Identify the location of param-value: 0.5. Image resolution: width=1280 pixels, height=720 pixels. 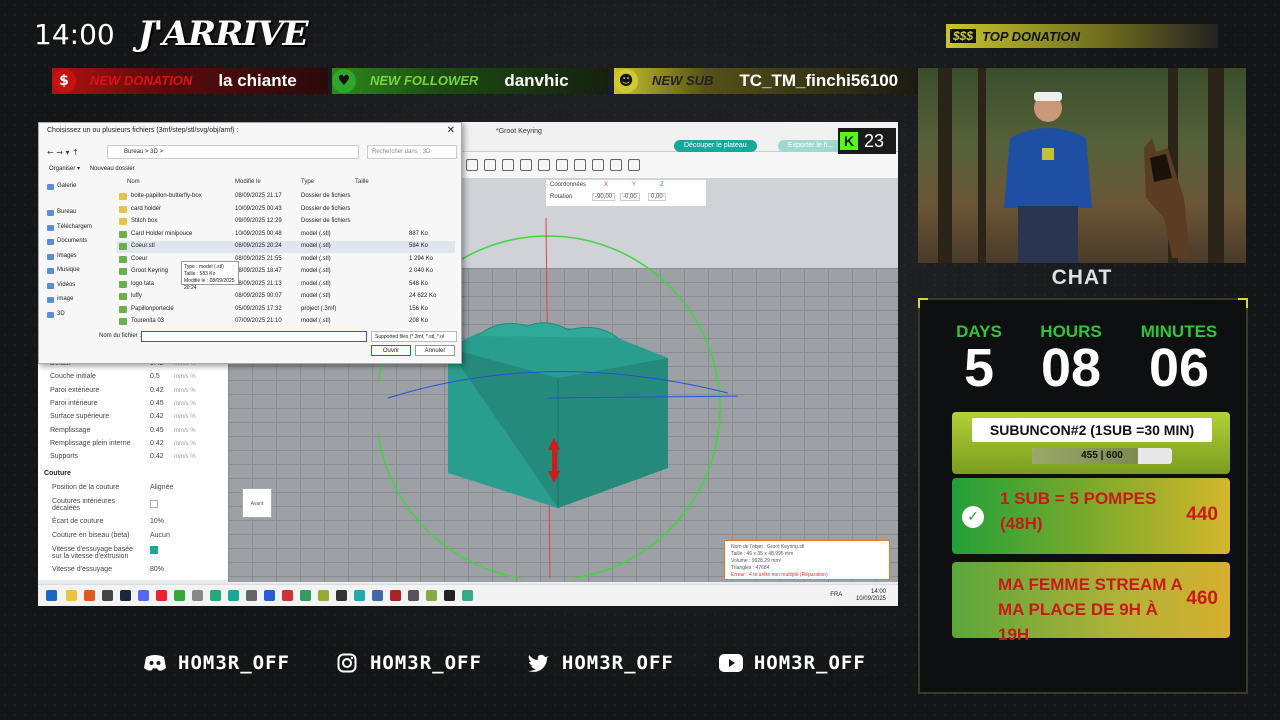
(155, 376).